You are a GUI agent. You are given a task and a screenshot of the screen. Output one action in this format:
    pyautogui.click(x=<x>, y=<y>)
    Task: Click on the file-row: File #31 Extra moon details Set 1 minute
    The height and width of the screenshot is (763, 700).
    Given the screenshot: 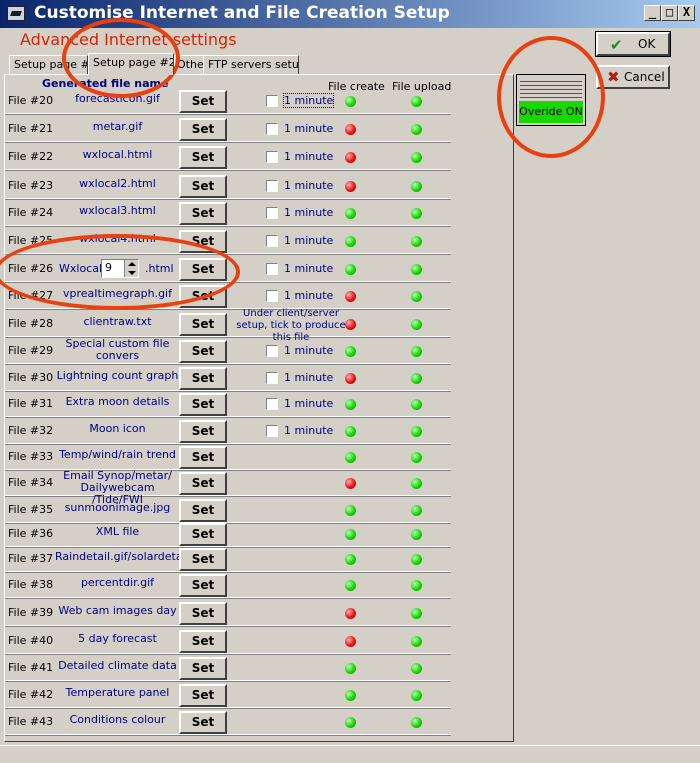 What is the action you would take?
    pyautogui.click(x=228, y=404)
    